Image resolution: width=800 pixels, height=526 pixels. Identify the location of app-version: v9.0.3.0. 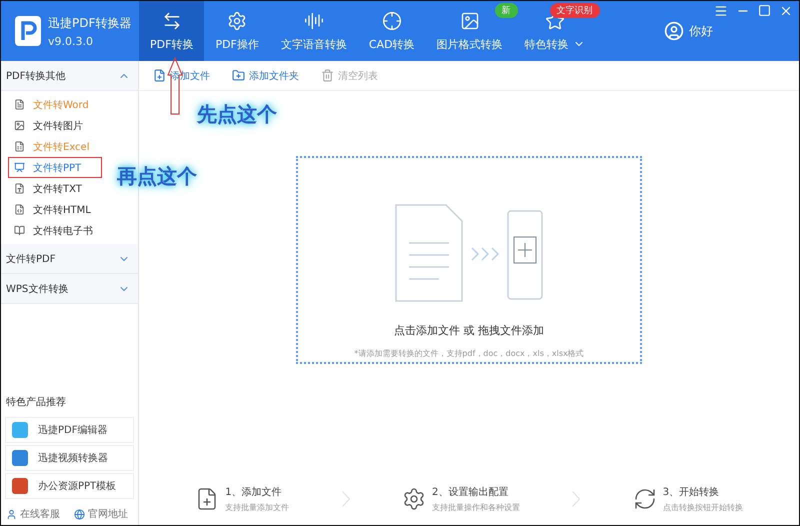
(71, 41).